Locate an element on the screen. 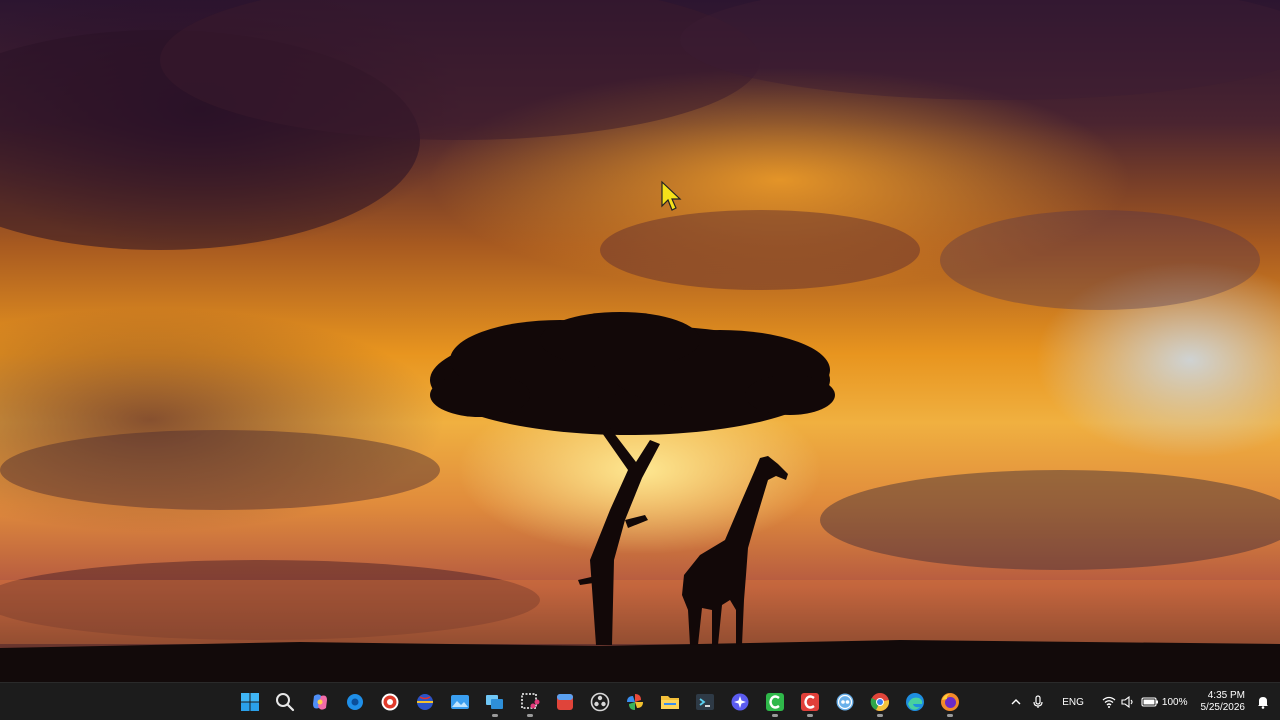  red-app-button is located at coordinates (564, 702).